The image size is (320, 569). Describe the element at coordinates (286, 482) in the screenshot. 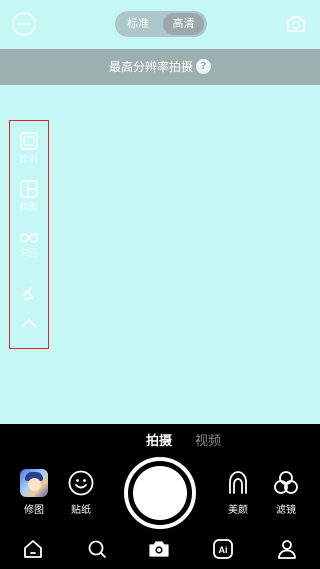

I see `filter-circles-icon` at that location.